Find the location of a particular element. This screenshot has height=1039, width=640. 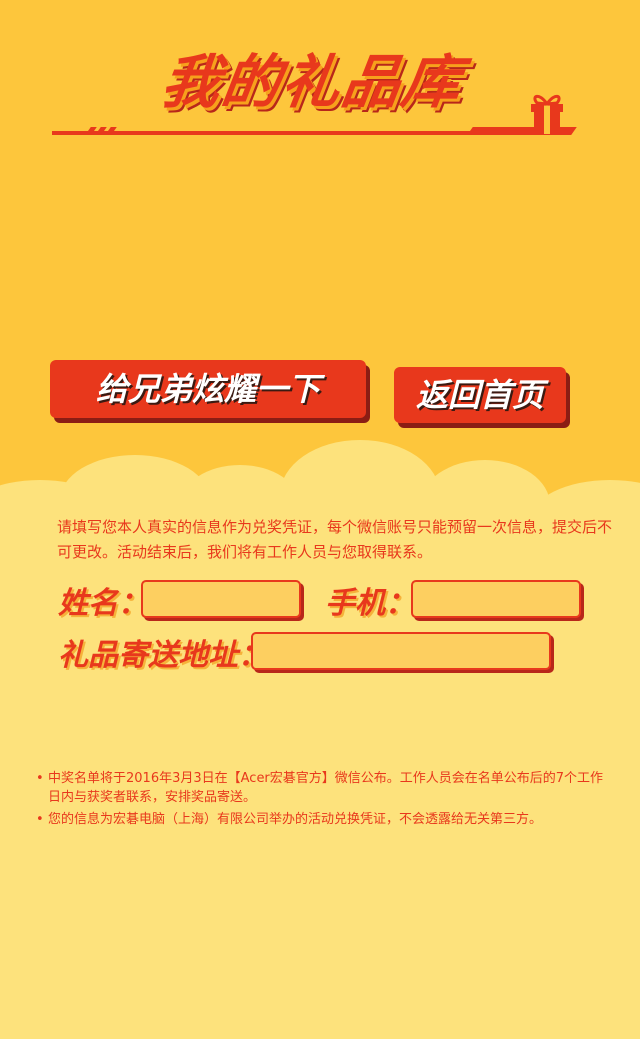

home-button: 返回首页 is located at coordinates (480, 395).